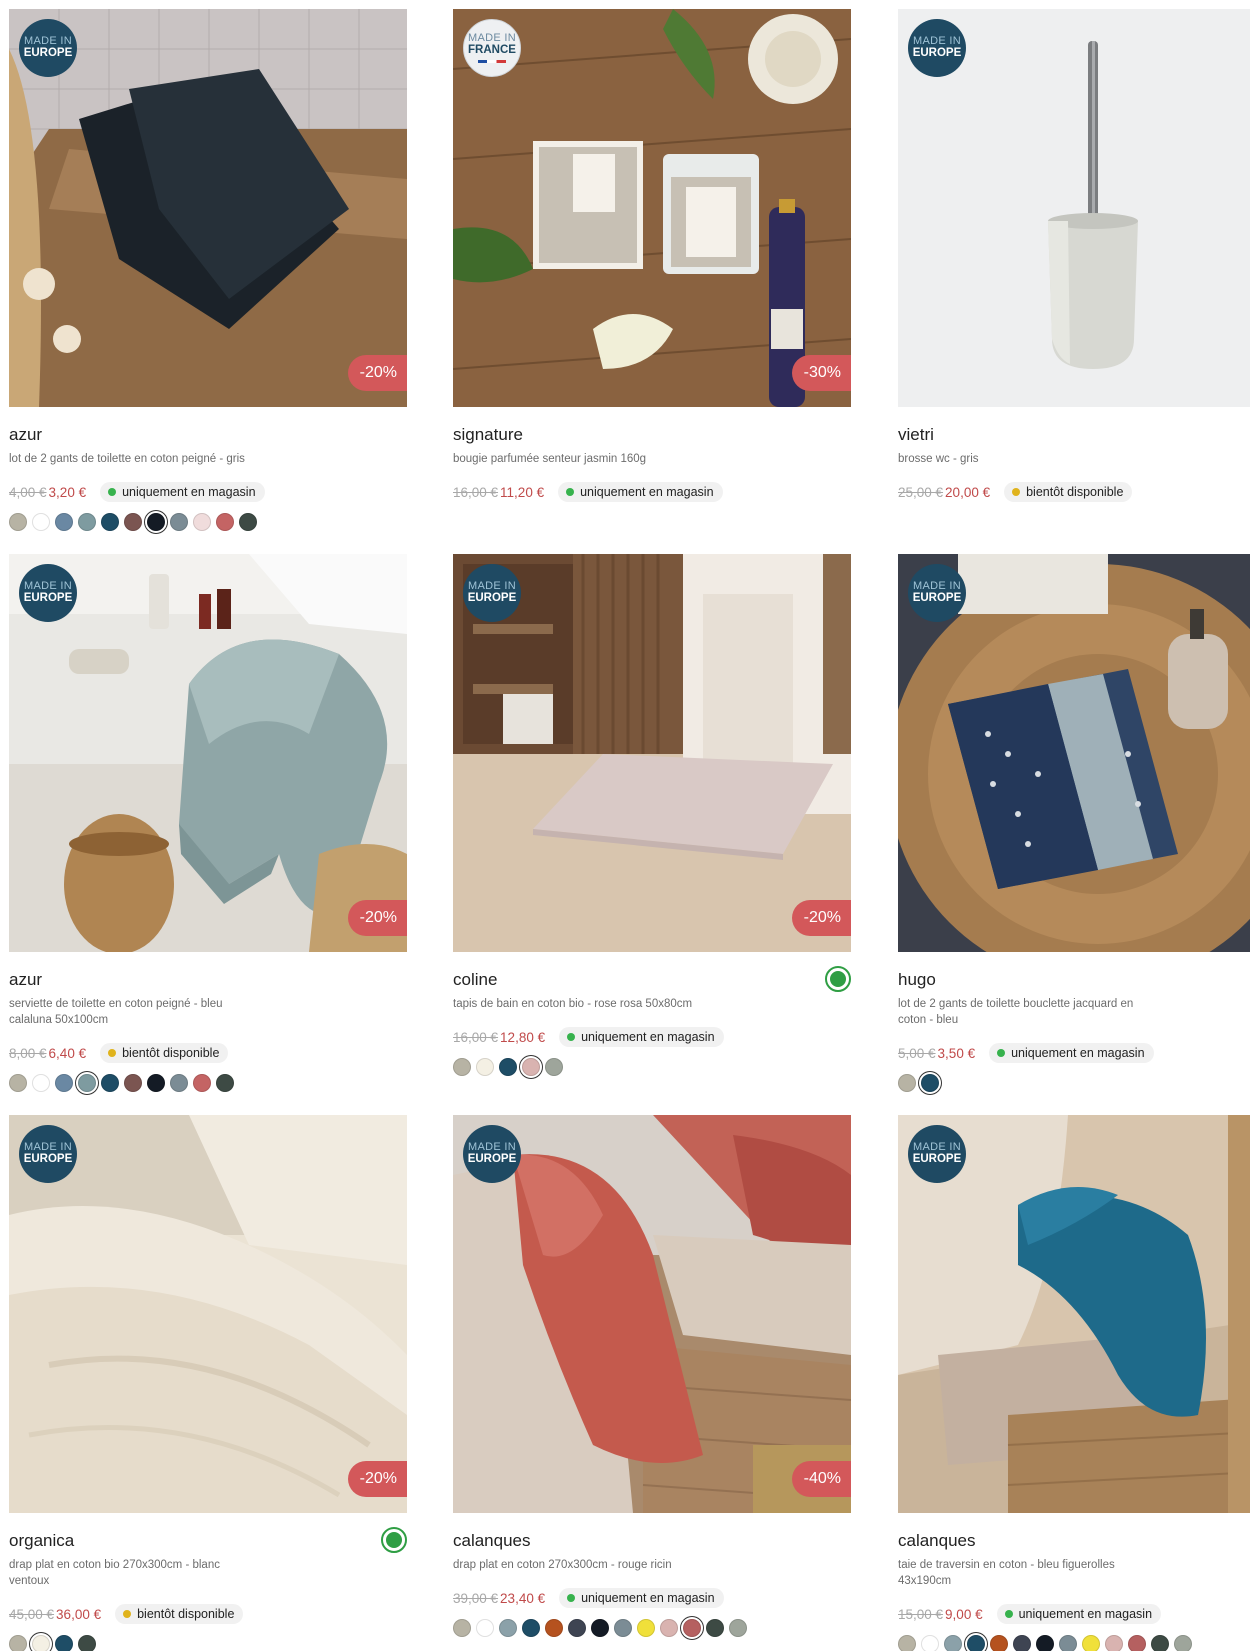  What do you see at coordinates (652, 435) in the screenshot?
I see `product-name: signature` at bounding box center [652, 435].